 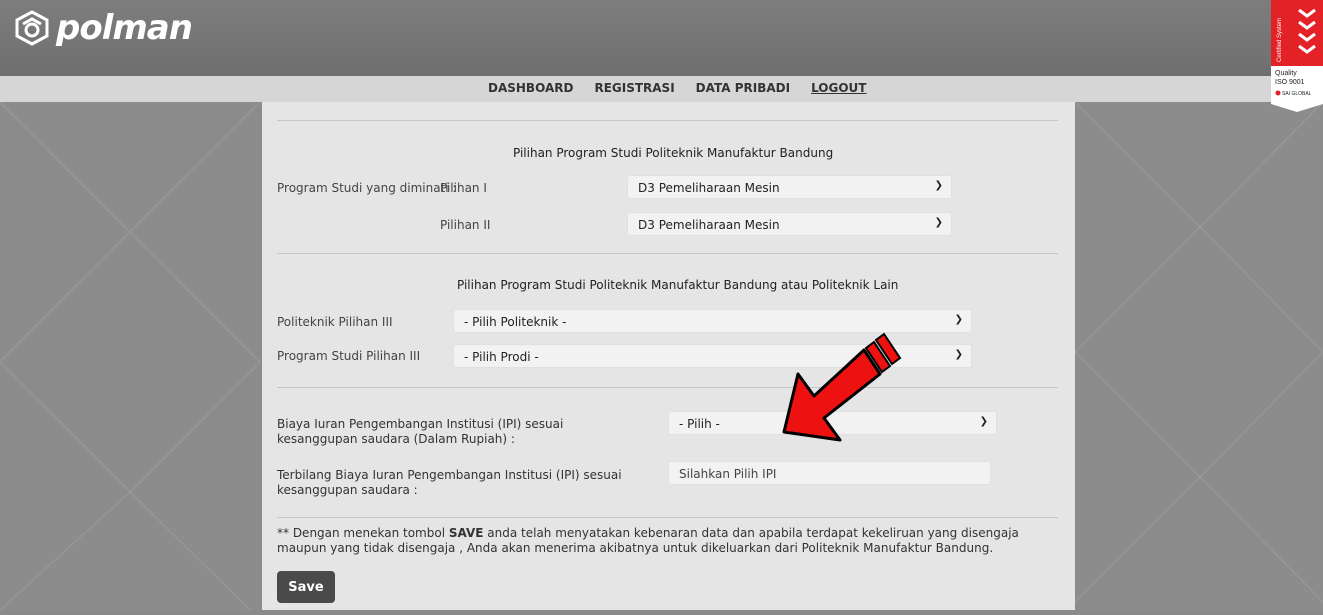 What do you see at coordinates (789, 187) in the screenshot?
I see `pilihan-1-select: D3 Pemeliharaan Mesin ❯` at bounding box center [789, 187].